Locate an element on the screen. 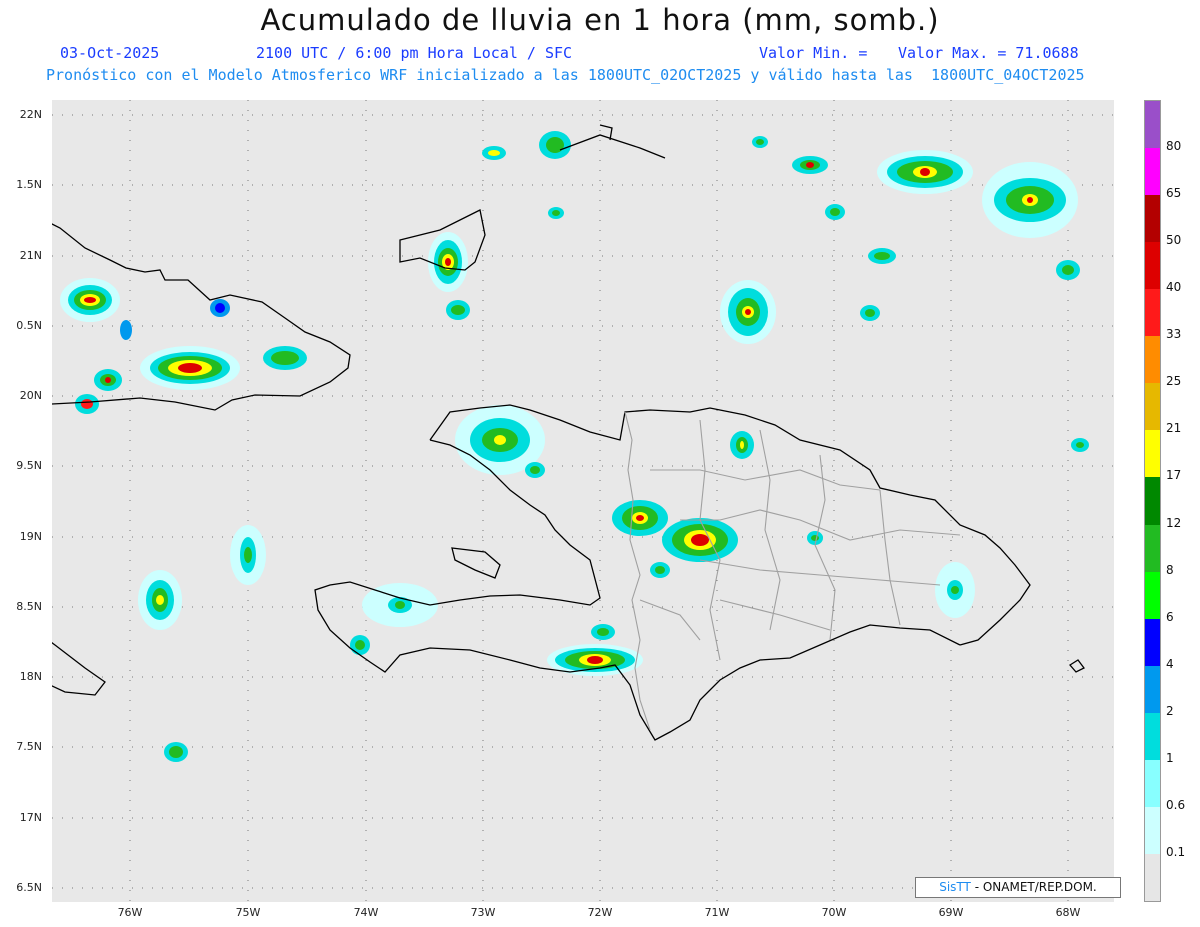 This screenshot has width=1200, height=927. color-scale-label: 21 is located at coordinates (1174, 428).